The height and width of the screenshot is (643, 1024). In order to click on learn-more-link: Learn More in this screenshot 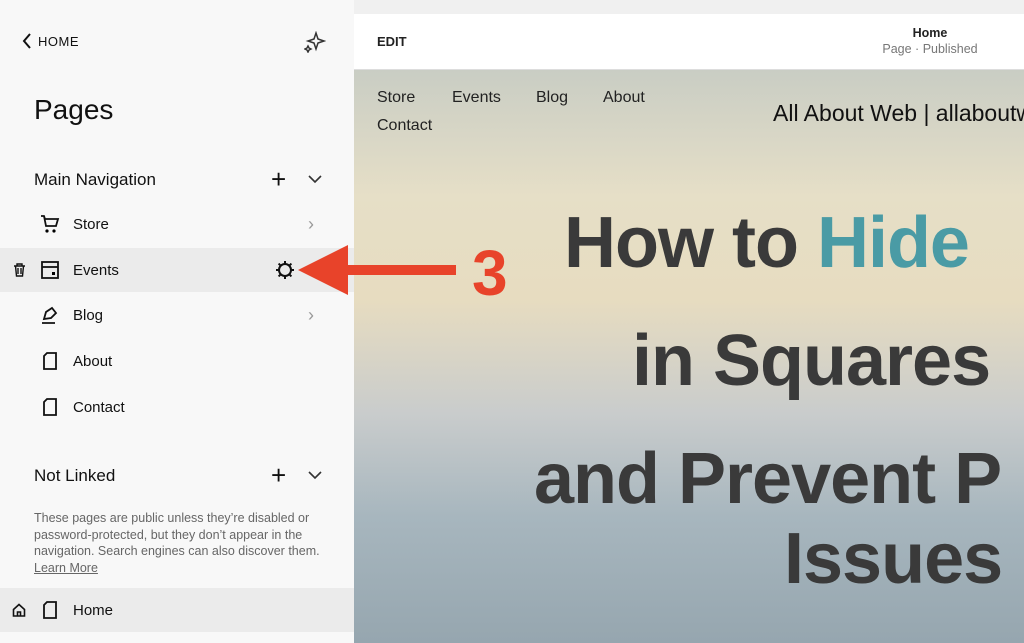, I will do `click(66, 568)`.